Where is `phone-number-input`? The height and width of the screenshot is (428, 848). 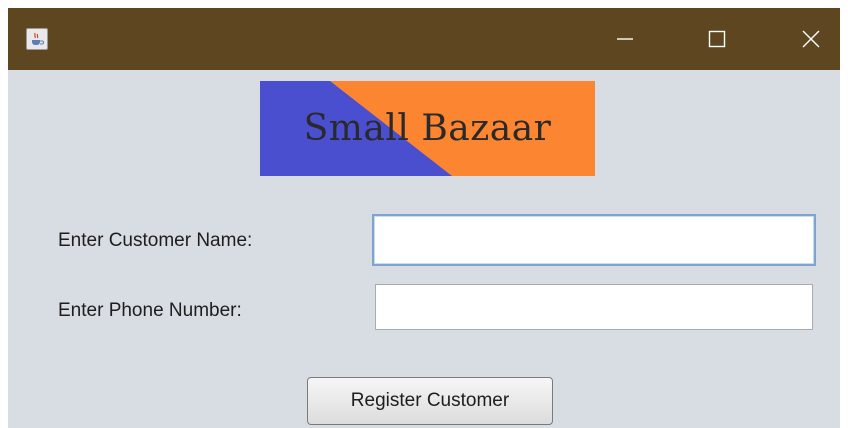 phone-number-input is located at coordinates (594, 307).